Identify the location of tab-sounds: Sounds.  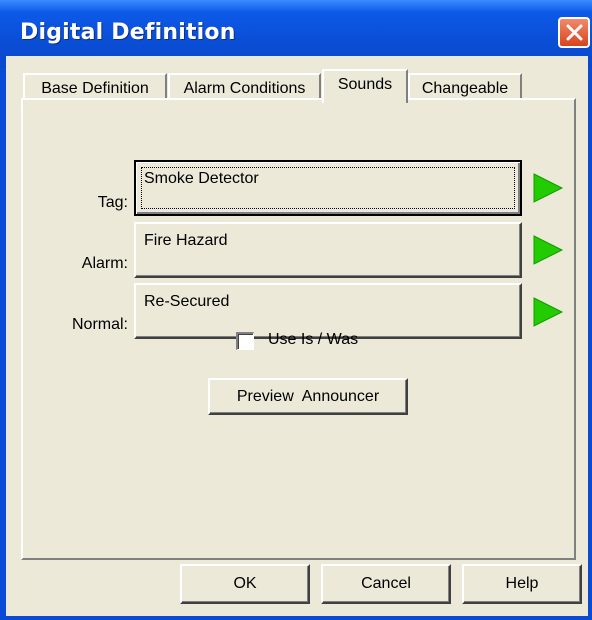
(365, 86).